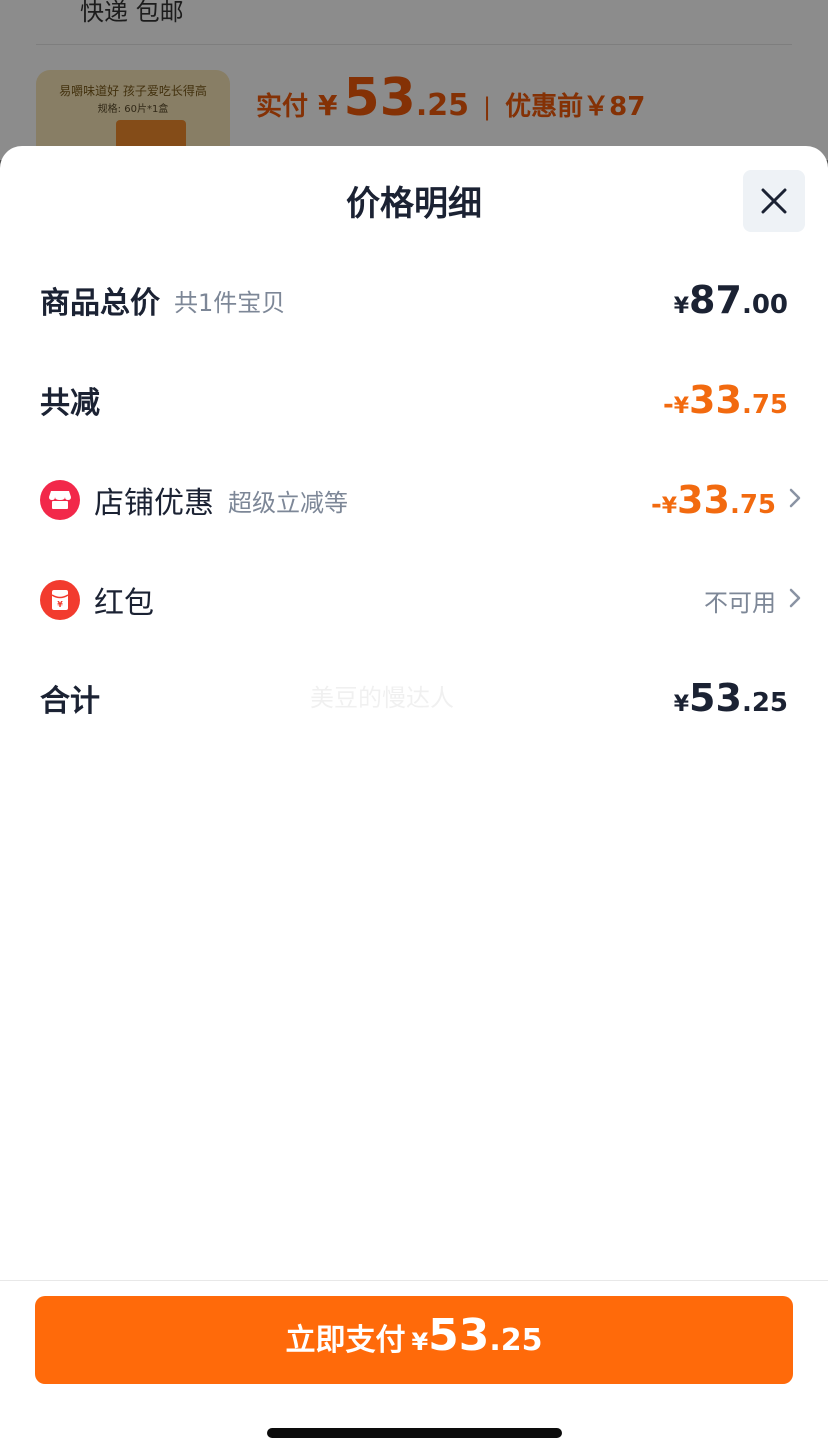  Describe the element at coordinates (414, 1280) in the screenshot. I see `footer-divider` at that location.